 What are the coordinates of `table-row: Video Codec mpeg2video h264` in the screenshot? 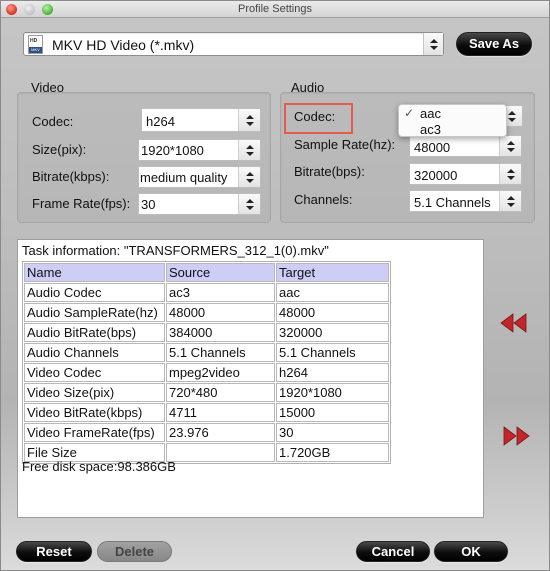 It's located at (206, 372).